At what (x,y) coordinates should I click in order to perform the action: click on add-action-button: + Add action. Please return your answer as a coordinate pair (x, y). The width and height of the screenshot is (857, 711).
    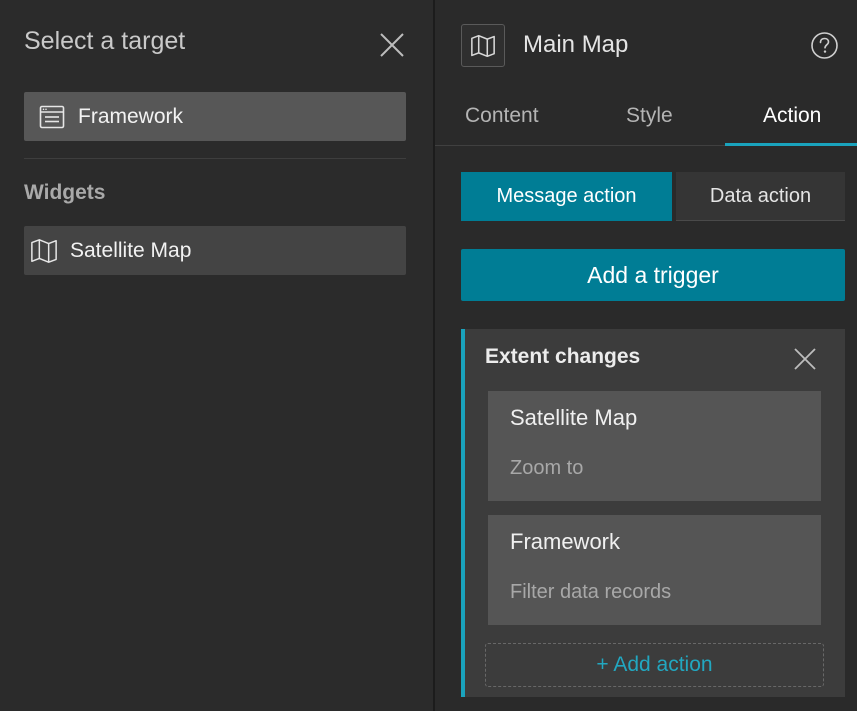
    Looking at the image, I should click on (654, 665).